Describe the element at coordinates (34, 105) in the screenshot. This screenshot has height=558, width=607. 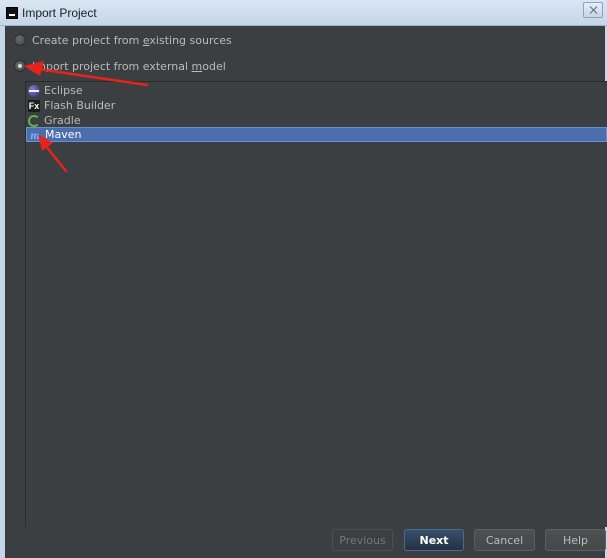
I see `flash-builder-icon: Fx` at that location.